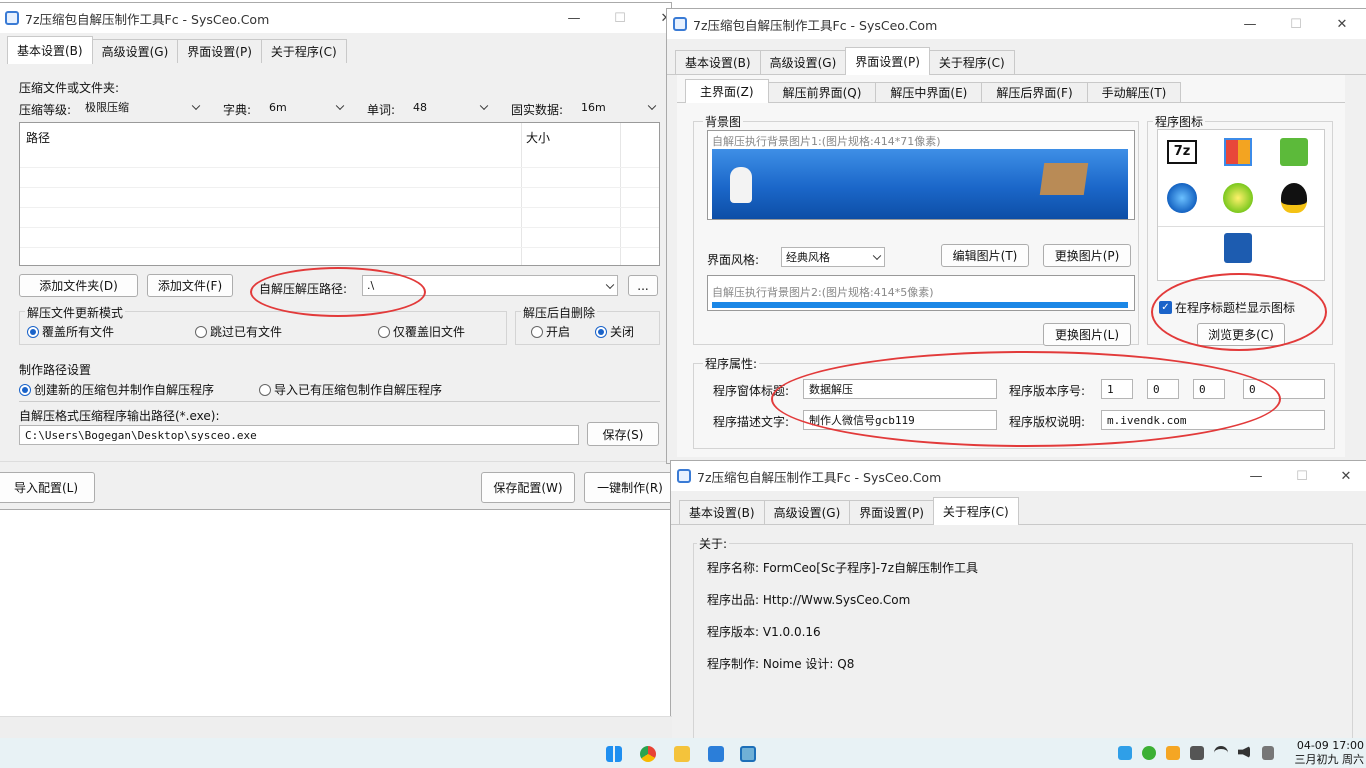 The image size is (1366, 768). Describe the element at coordinates (238, 331) in the screenshot. I see `radio-skip-existing: 跳过已有文件` at that location.